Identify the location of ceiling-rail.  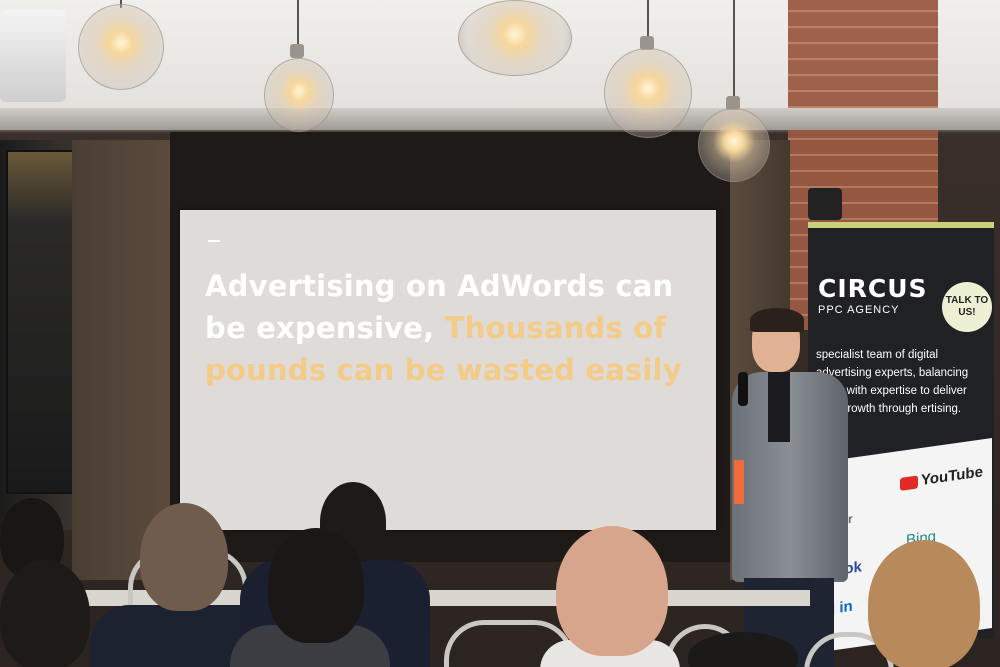
(500, 119).